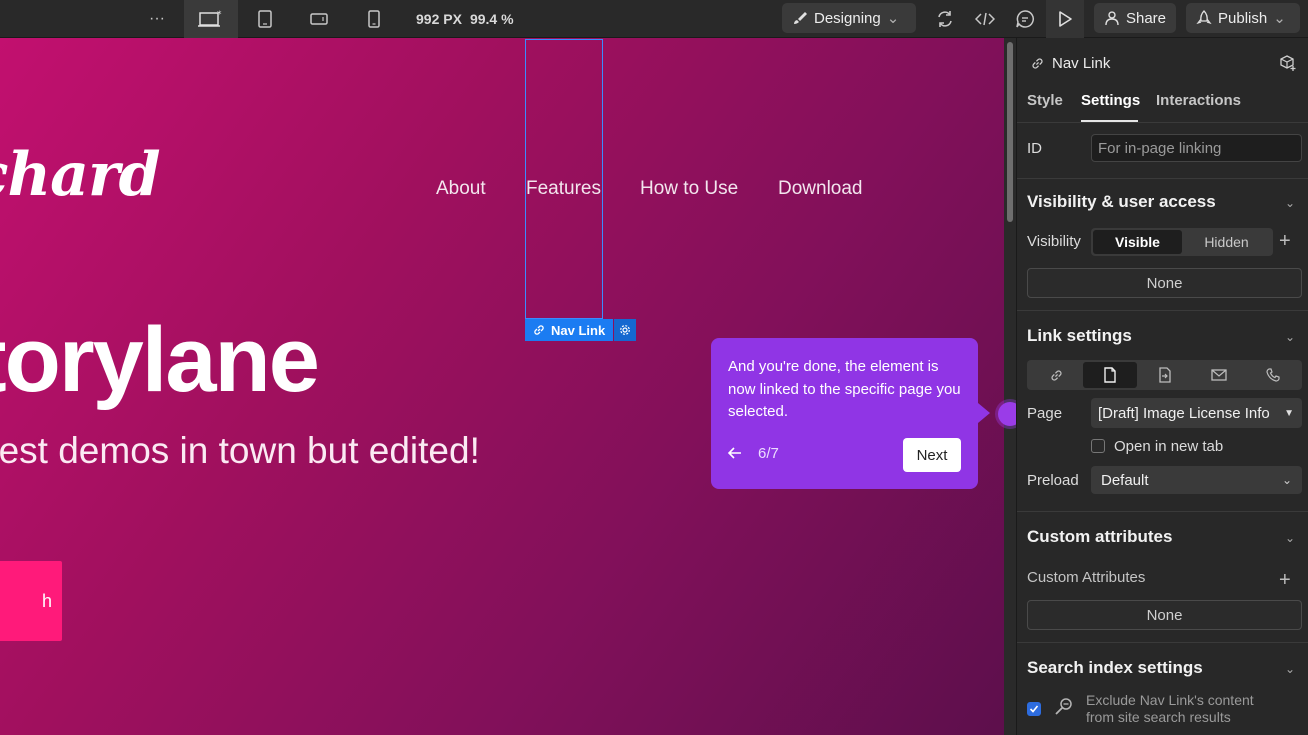 The height and width of the screenshot is (735, 1308). I want to click on sync-button, so click(945, 19).